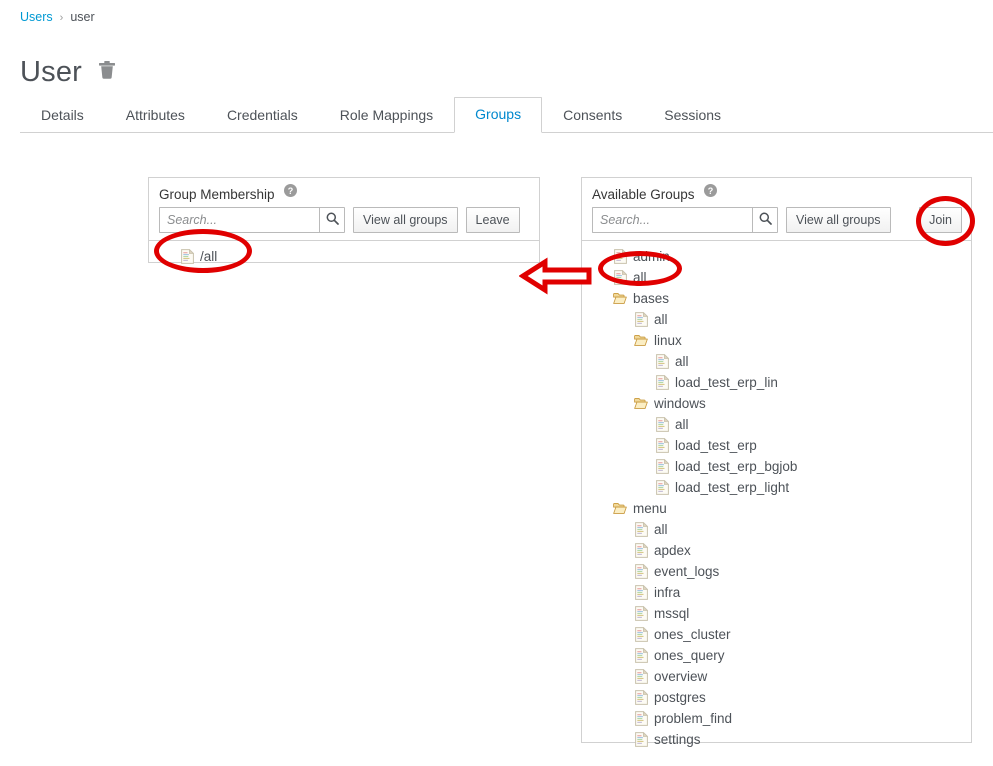 The width and height of the screenshot is (993, 766). Describe the element at coordinates (651, 298) in the screenshot. I see `tree-node-label: bases` at that location.